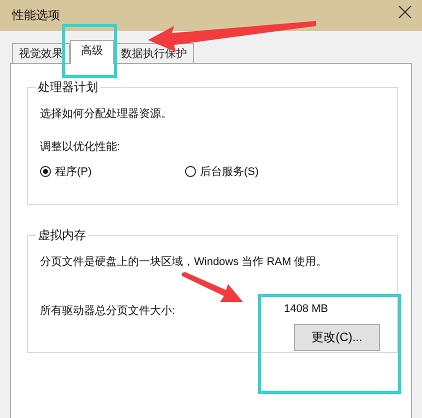  What do you see at coordinates (154, 53) in the screenshot?
I see `tab: 数据执行保护` at bounding box center [154, 53].